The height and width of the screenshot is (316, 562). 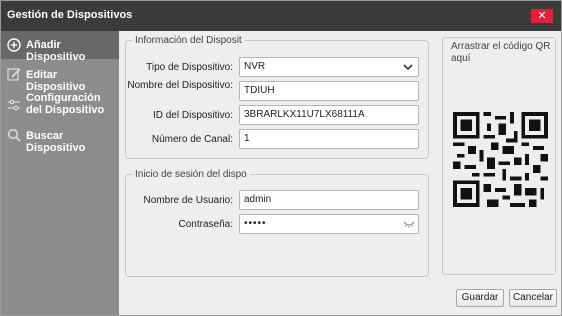 What do you see at coordinates (329, 115) in the screenshot?
I see `device-id-field: 3BRARLKX11U7LX68111A` at bounding box center [329, 115].